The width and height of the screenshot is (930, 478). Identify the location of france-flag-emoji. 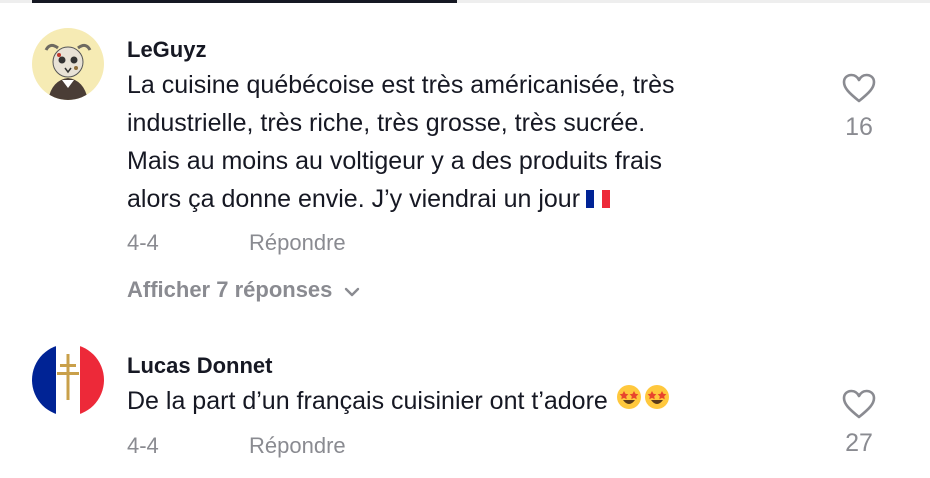
(598, 200).